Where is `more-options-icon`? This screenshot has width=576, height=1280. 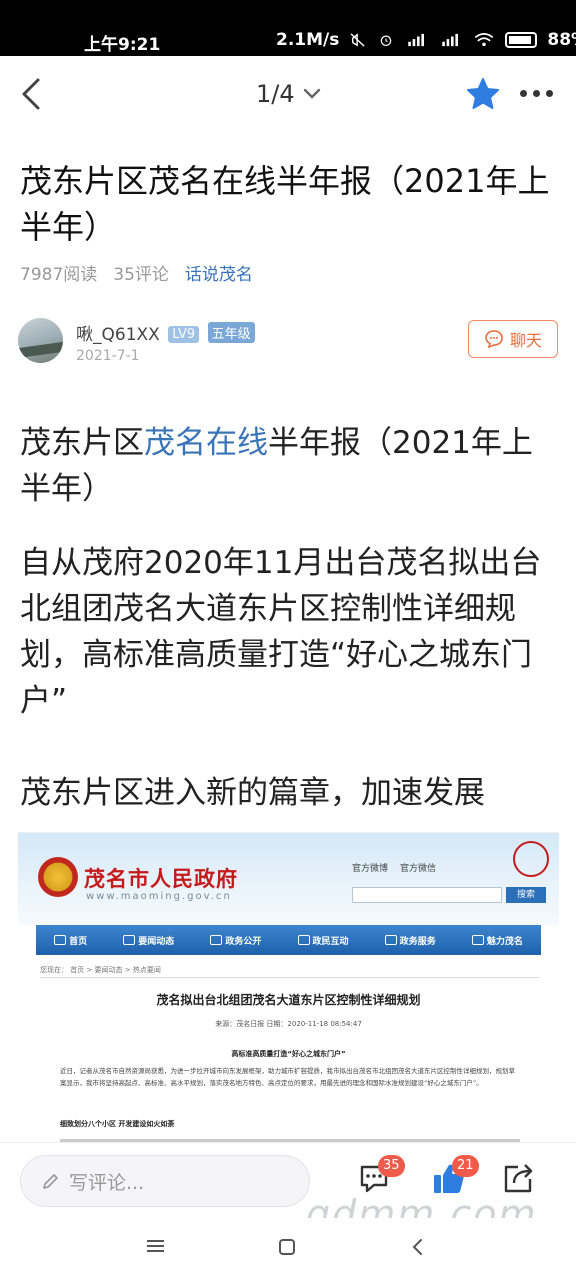 more-options-icon is located at coordinates (536, 93).